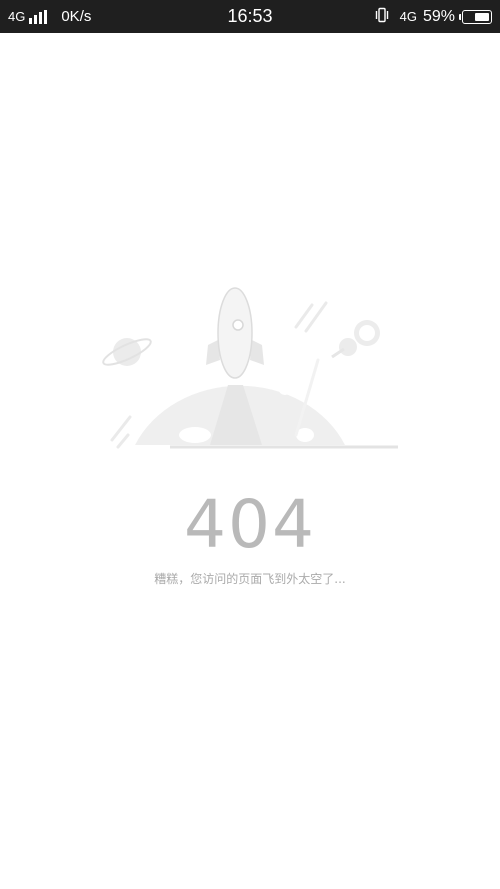 The height and width of the screenshot is (889, 500). I want to click on error-code: 404, so click(250, 524).